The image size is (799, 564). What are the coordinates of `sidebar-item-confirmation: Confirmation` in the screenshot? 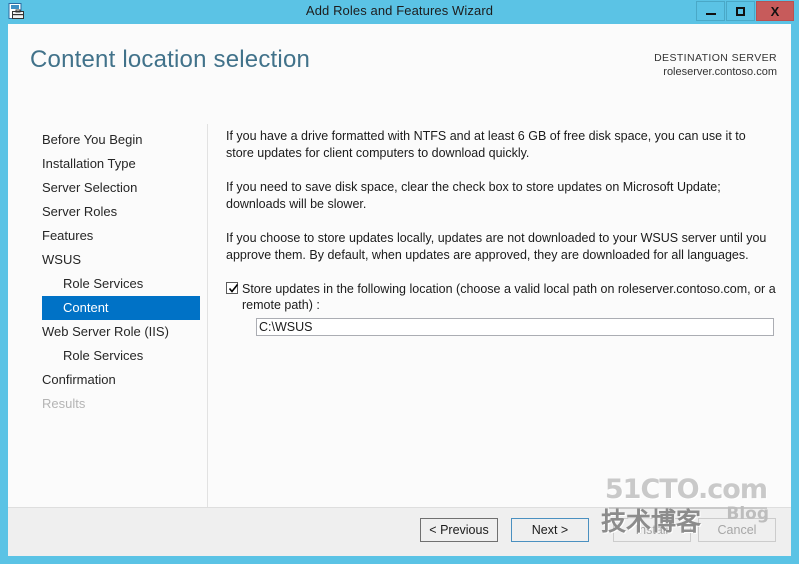 It's located at (104, 380).